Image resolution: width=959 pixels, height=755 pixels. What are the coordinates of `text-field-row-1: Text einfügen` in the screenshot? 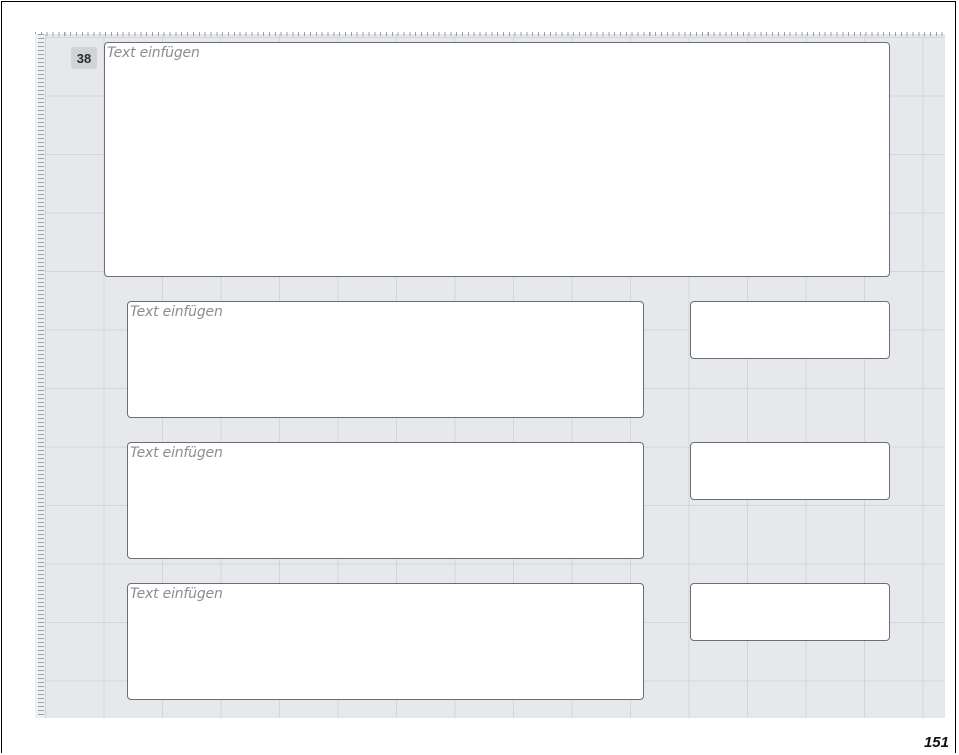 It's located at (385, 359).